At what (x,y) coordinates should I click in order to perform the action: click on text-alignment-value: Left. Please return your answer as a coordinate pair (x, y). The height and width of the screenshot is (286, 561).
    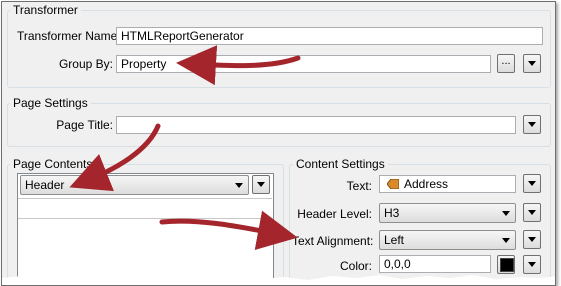
    Looking at the image, I should click on (394, 240).